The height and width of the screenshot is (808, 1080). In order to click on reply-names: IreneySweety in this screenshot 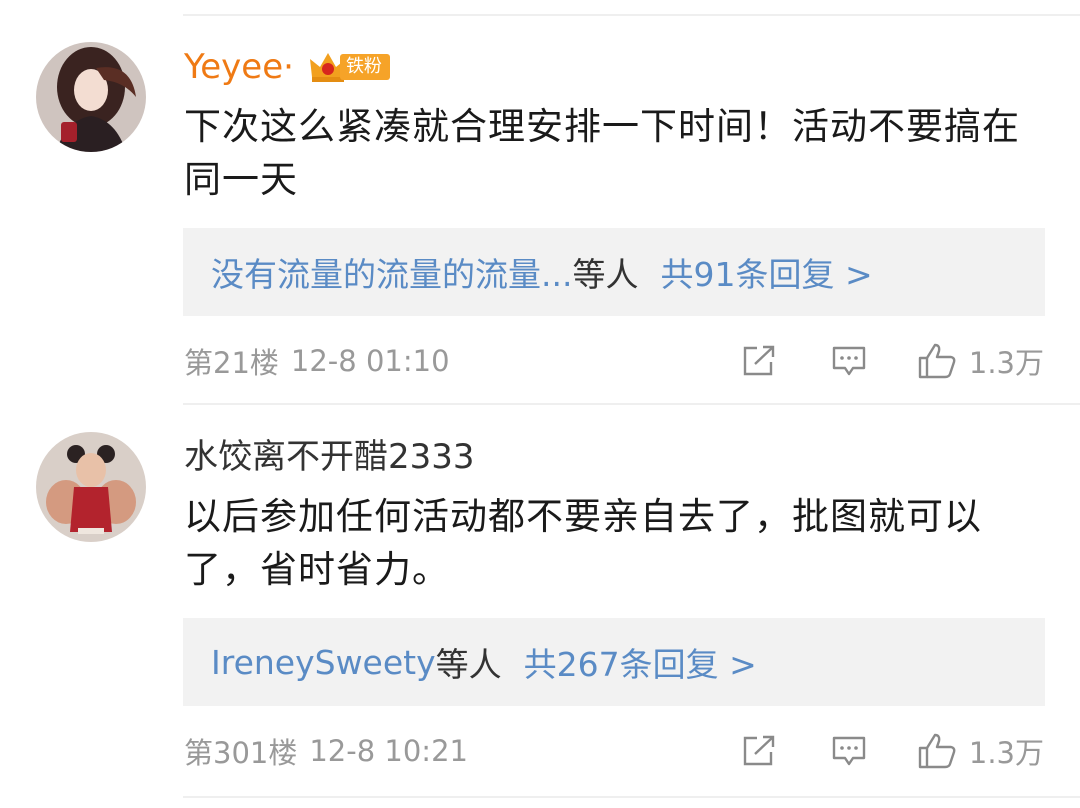, I will do `click(323, 662)`.